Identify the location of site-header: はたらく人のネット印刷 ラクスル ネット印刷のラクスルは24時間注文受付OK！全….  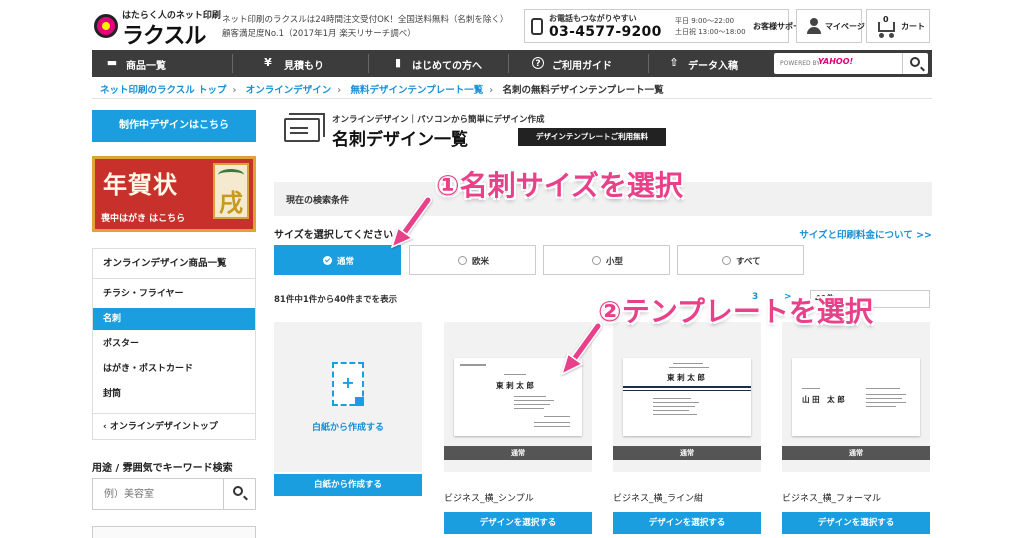
(512, 28).